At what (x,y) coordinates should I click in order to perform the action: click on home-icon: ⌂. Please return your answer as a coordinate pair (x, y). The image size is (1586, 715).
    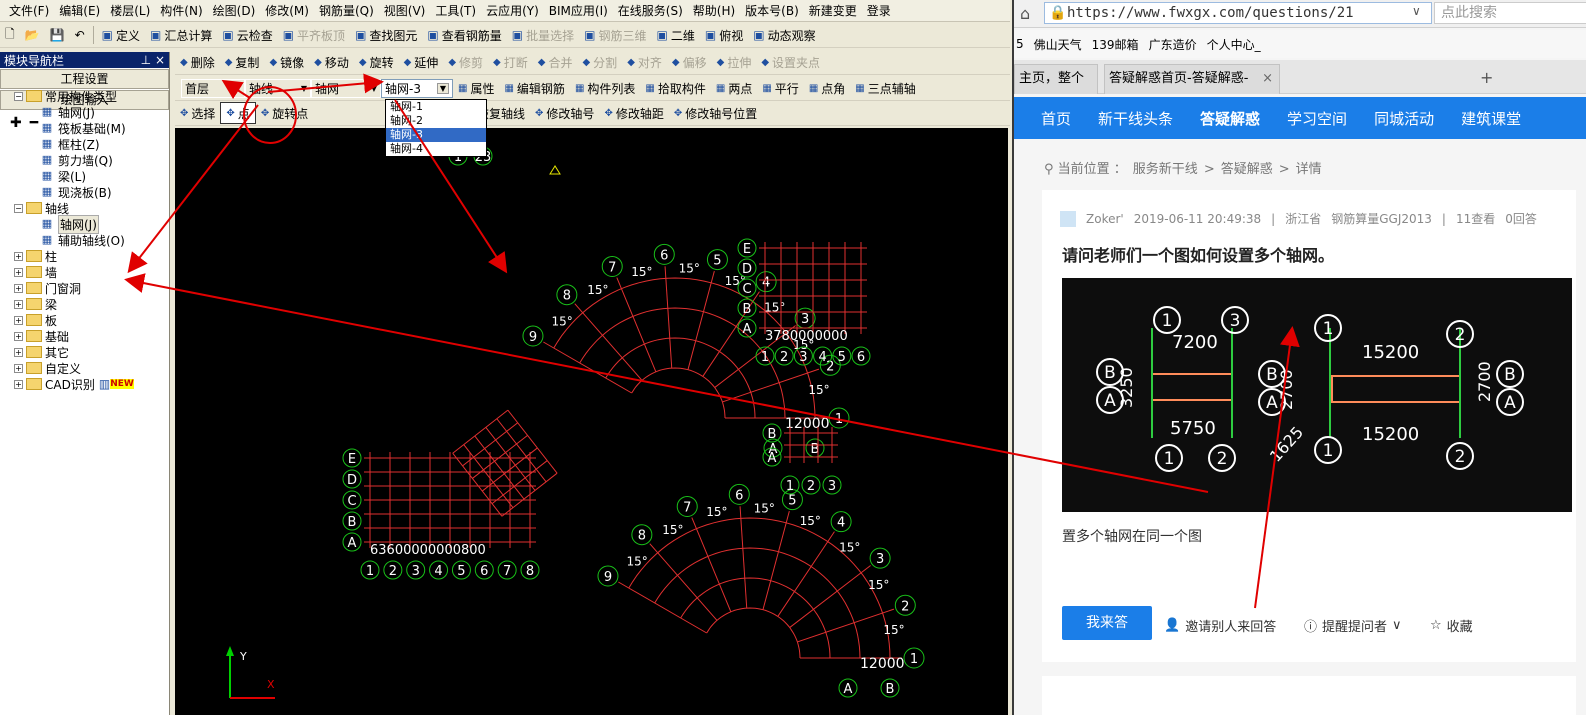
    Looking at the image, I should click on (1025, 13).